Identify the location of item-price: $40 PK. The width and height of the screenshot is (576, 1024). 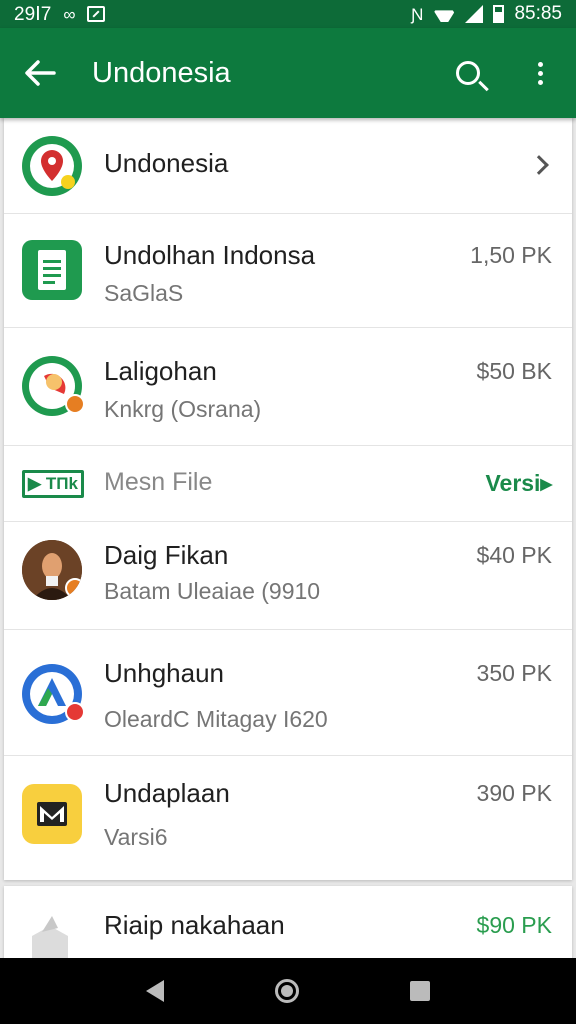
(514, 555).